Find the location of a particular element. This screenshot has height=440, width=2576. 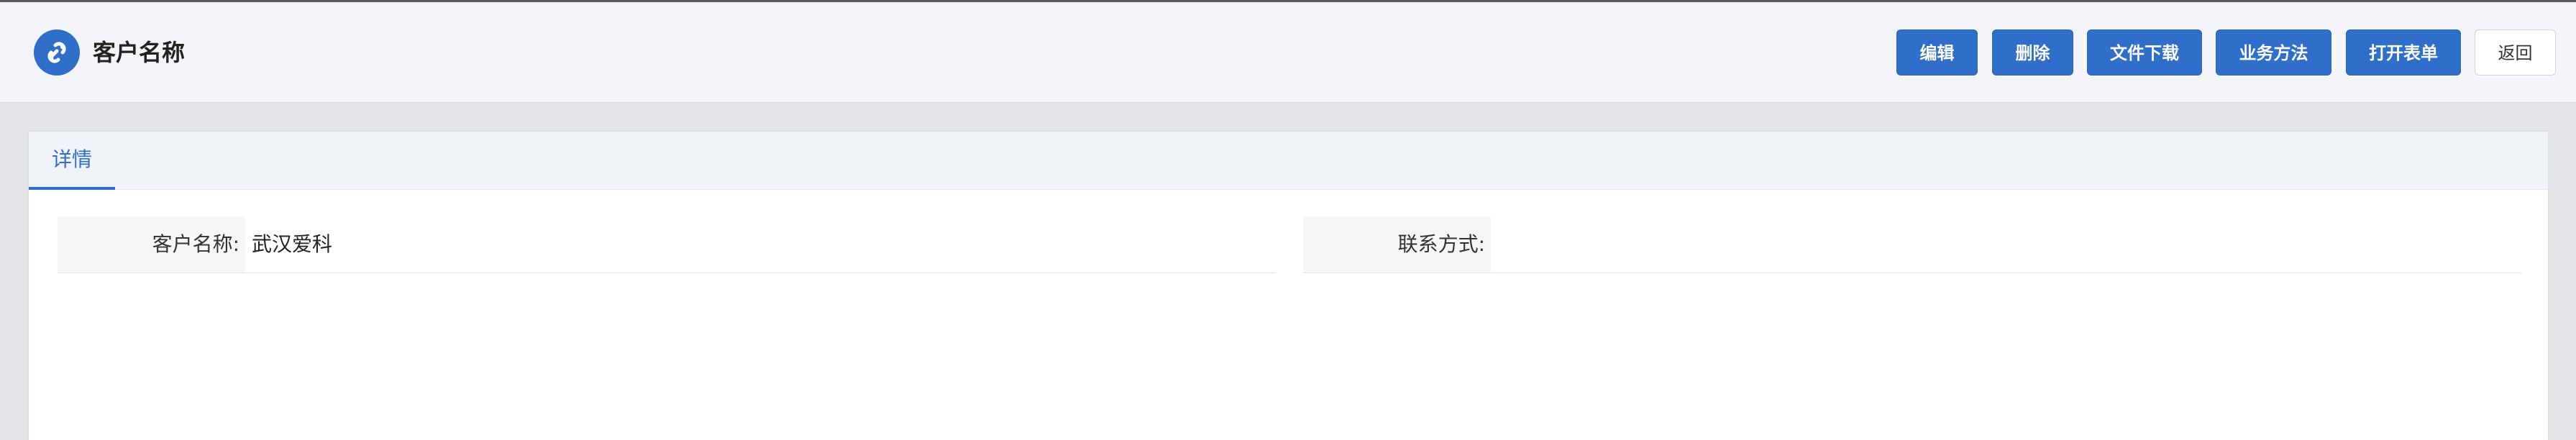

open-form-button: 打开表单 is located at coordinates (2403, 52).